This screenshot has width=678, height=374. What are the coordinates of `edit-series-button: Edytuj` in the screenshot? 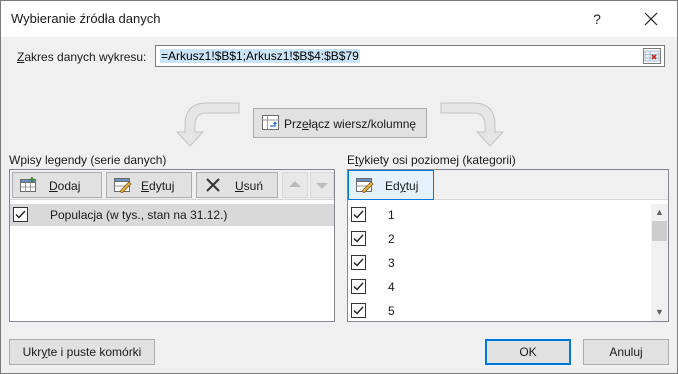 It's located at (149, 185).